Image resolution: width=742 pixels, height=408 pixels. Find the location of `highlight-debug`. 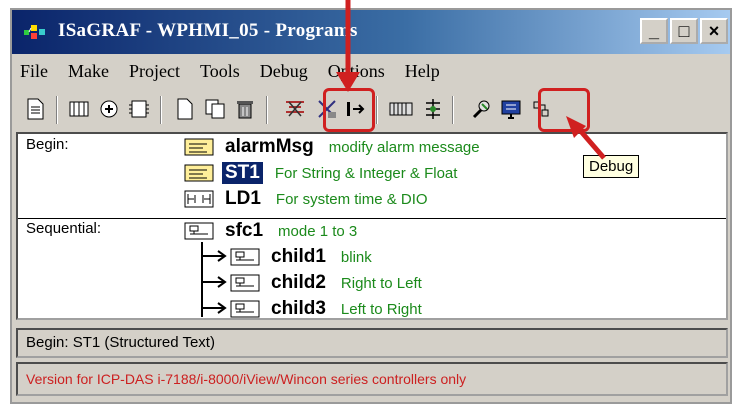

highlight-debug is located at coordinates (564, 110).